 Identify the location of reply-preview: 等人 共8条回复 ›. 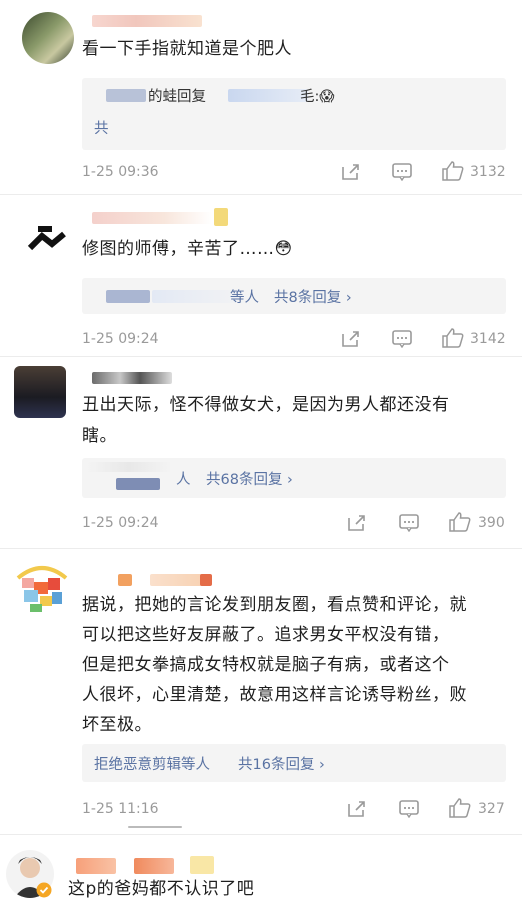
(294, 296).